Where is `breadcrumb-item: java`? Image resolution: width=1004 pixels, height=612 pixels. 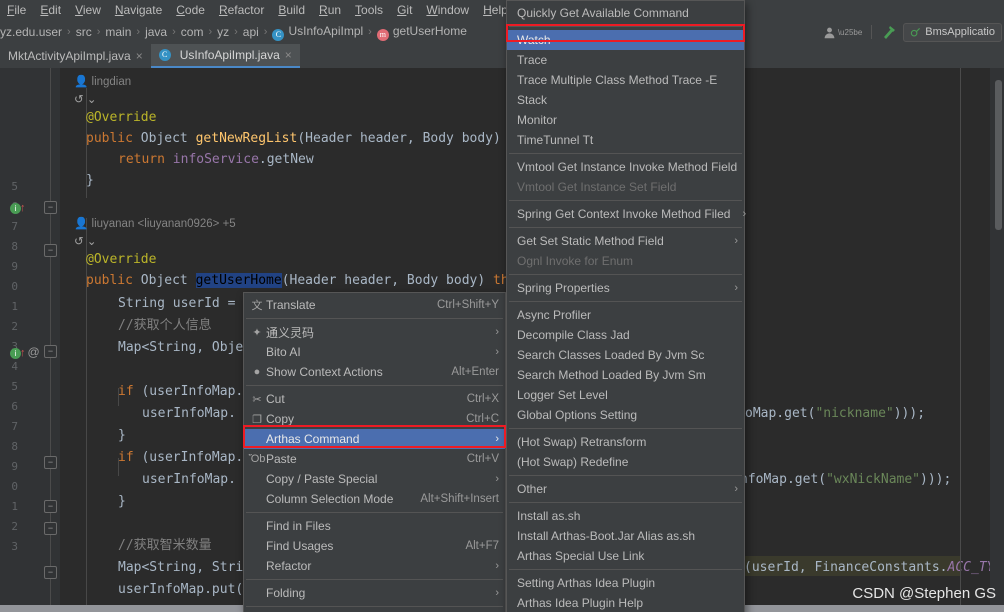 breadcrumb-item: java is located at coordinates (156, 32).